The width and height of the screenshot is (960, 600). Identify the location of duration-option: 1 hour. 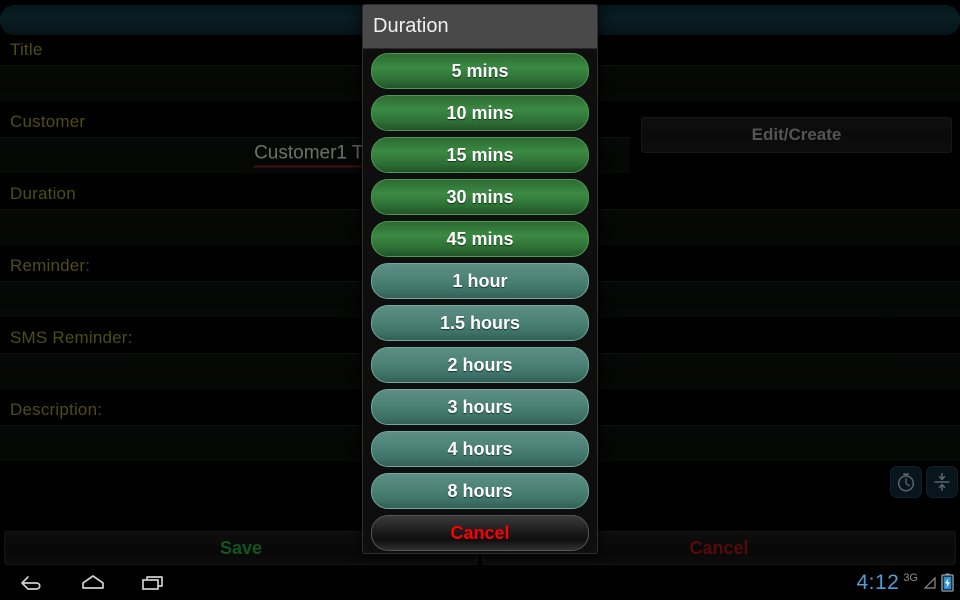
(480, 281).